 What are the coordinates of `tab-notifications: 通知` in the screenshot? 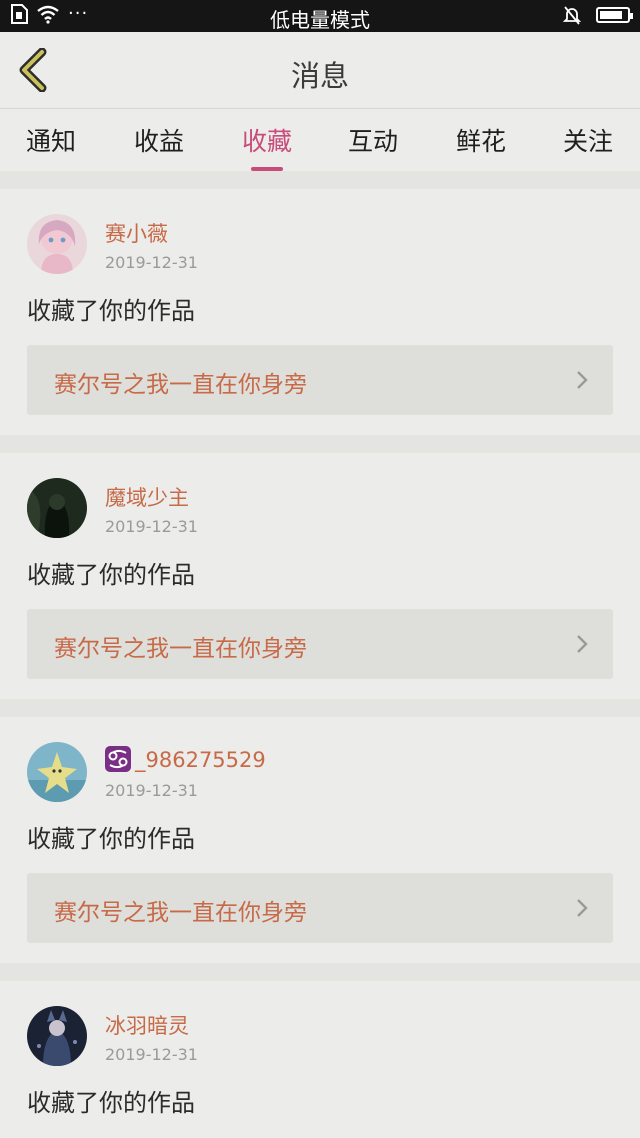 It's located at (51, 140).